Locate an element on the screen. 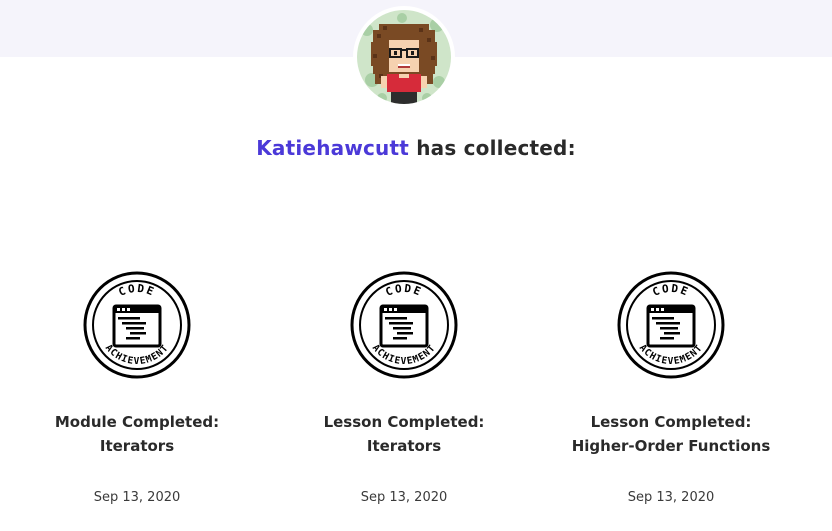 This screenshot has width=832, height=531. pixel-art-avatar-icon is located at coordinates (404, 57).